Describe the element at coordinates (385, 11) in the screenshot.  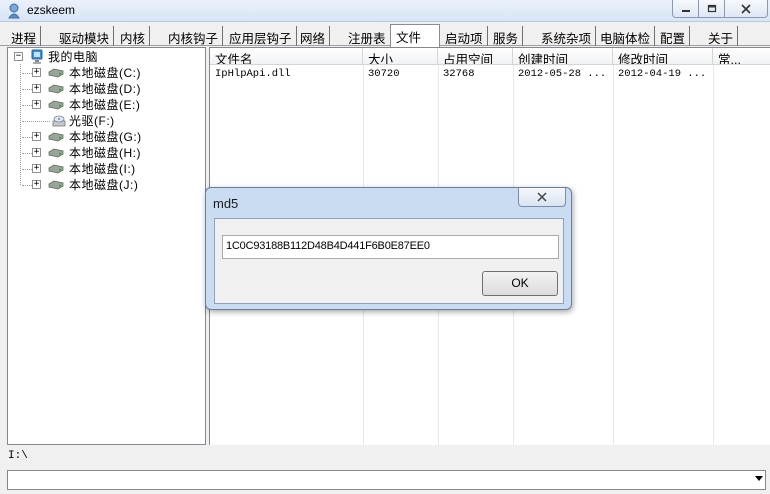
I see `title-bar: ezskeem` at that location.